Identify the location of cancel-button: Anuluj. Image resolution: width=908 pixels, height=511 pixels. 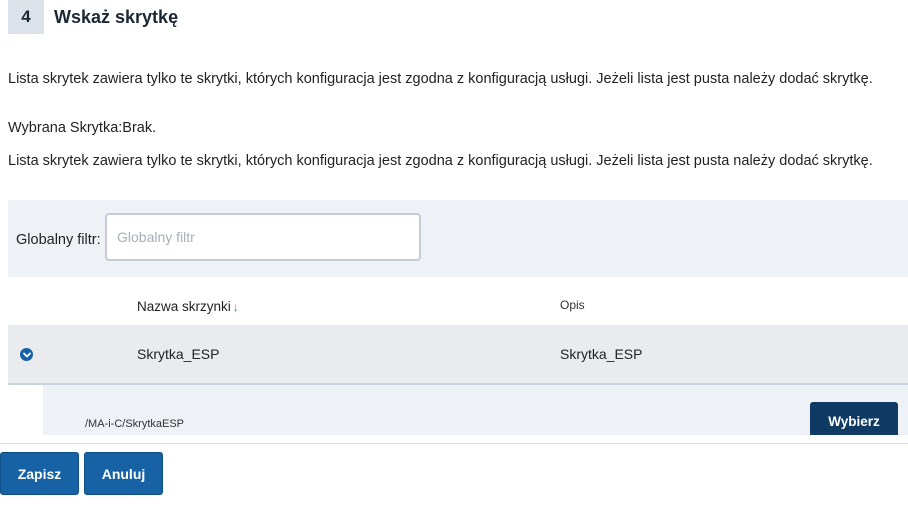
(123, 473).